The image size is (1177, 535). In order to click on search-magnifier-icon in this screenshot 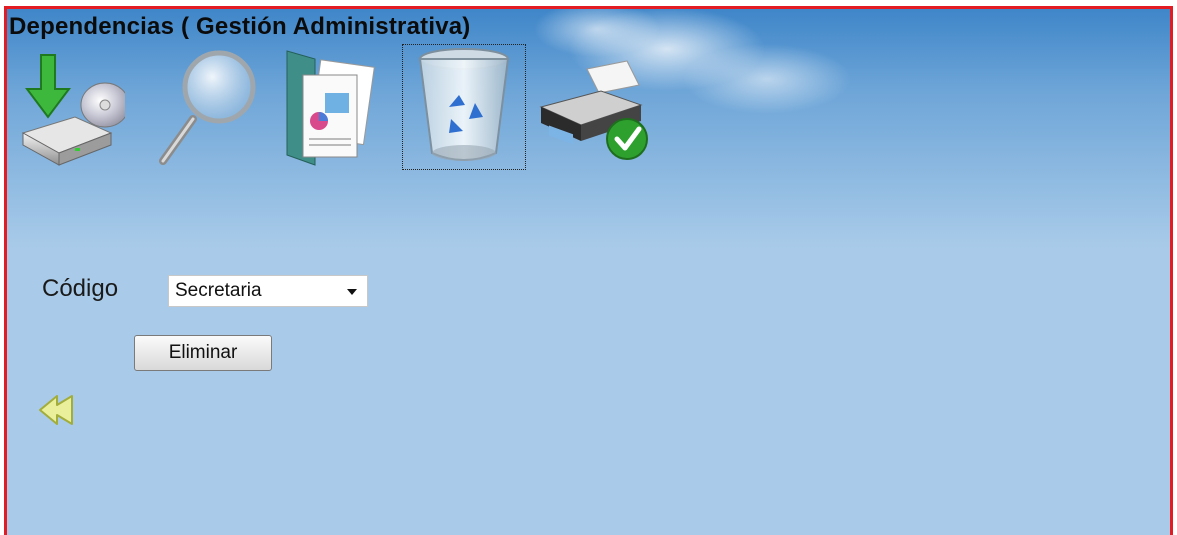, I will do `click(207, 107)`.